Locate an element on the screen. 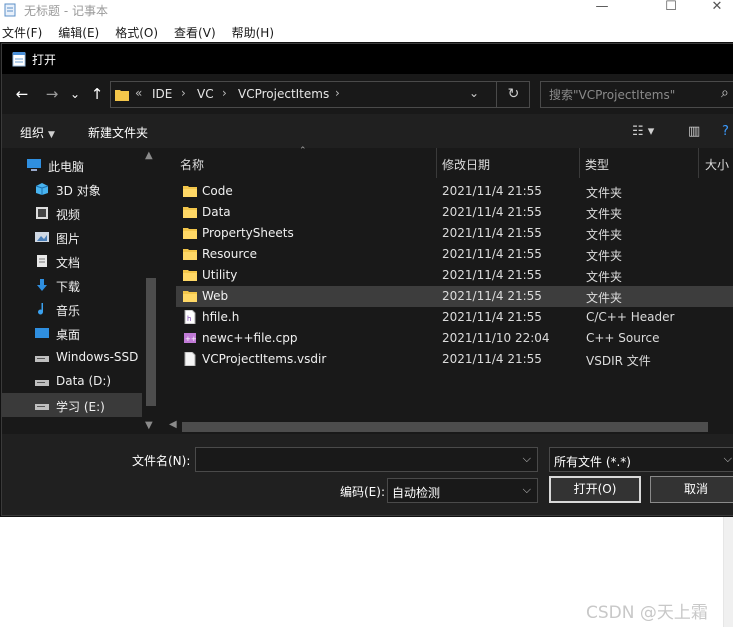 The width and height of the screenshot is (733, 627). address-bar: « IDE › VC › VCProjectItems › ⌄ ↻ is located at coordinates (320, 94).